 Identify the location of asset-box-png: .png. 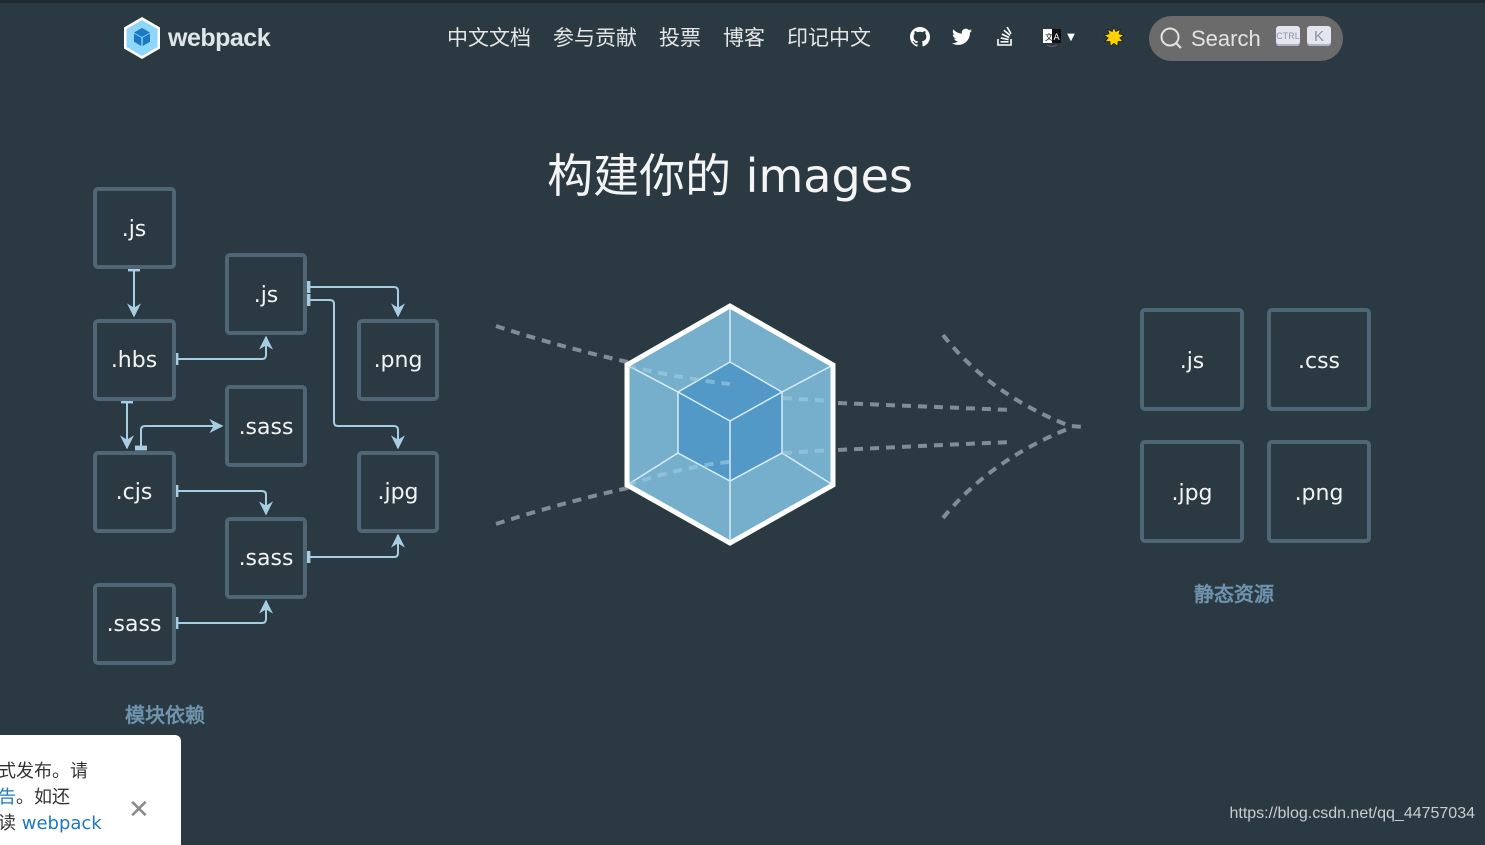
(1319, 491).